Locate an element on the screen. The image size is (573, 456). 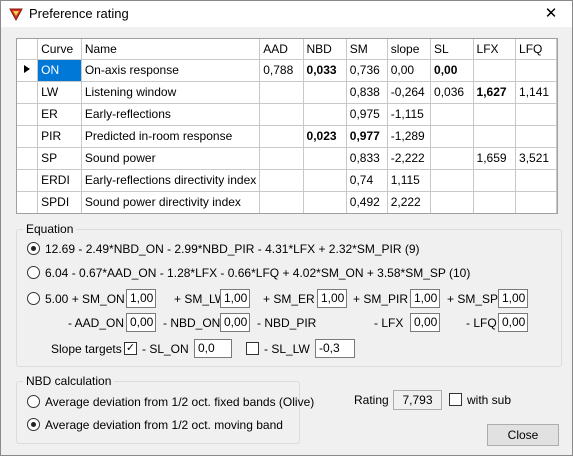
nbd-fixed-bands-radio is located at coordinates (33, 401).